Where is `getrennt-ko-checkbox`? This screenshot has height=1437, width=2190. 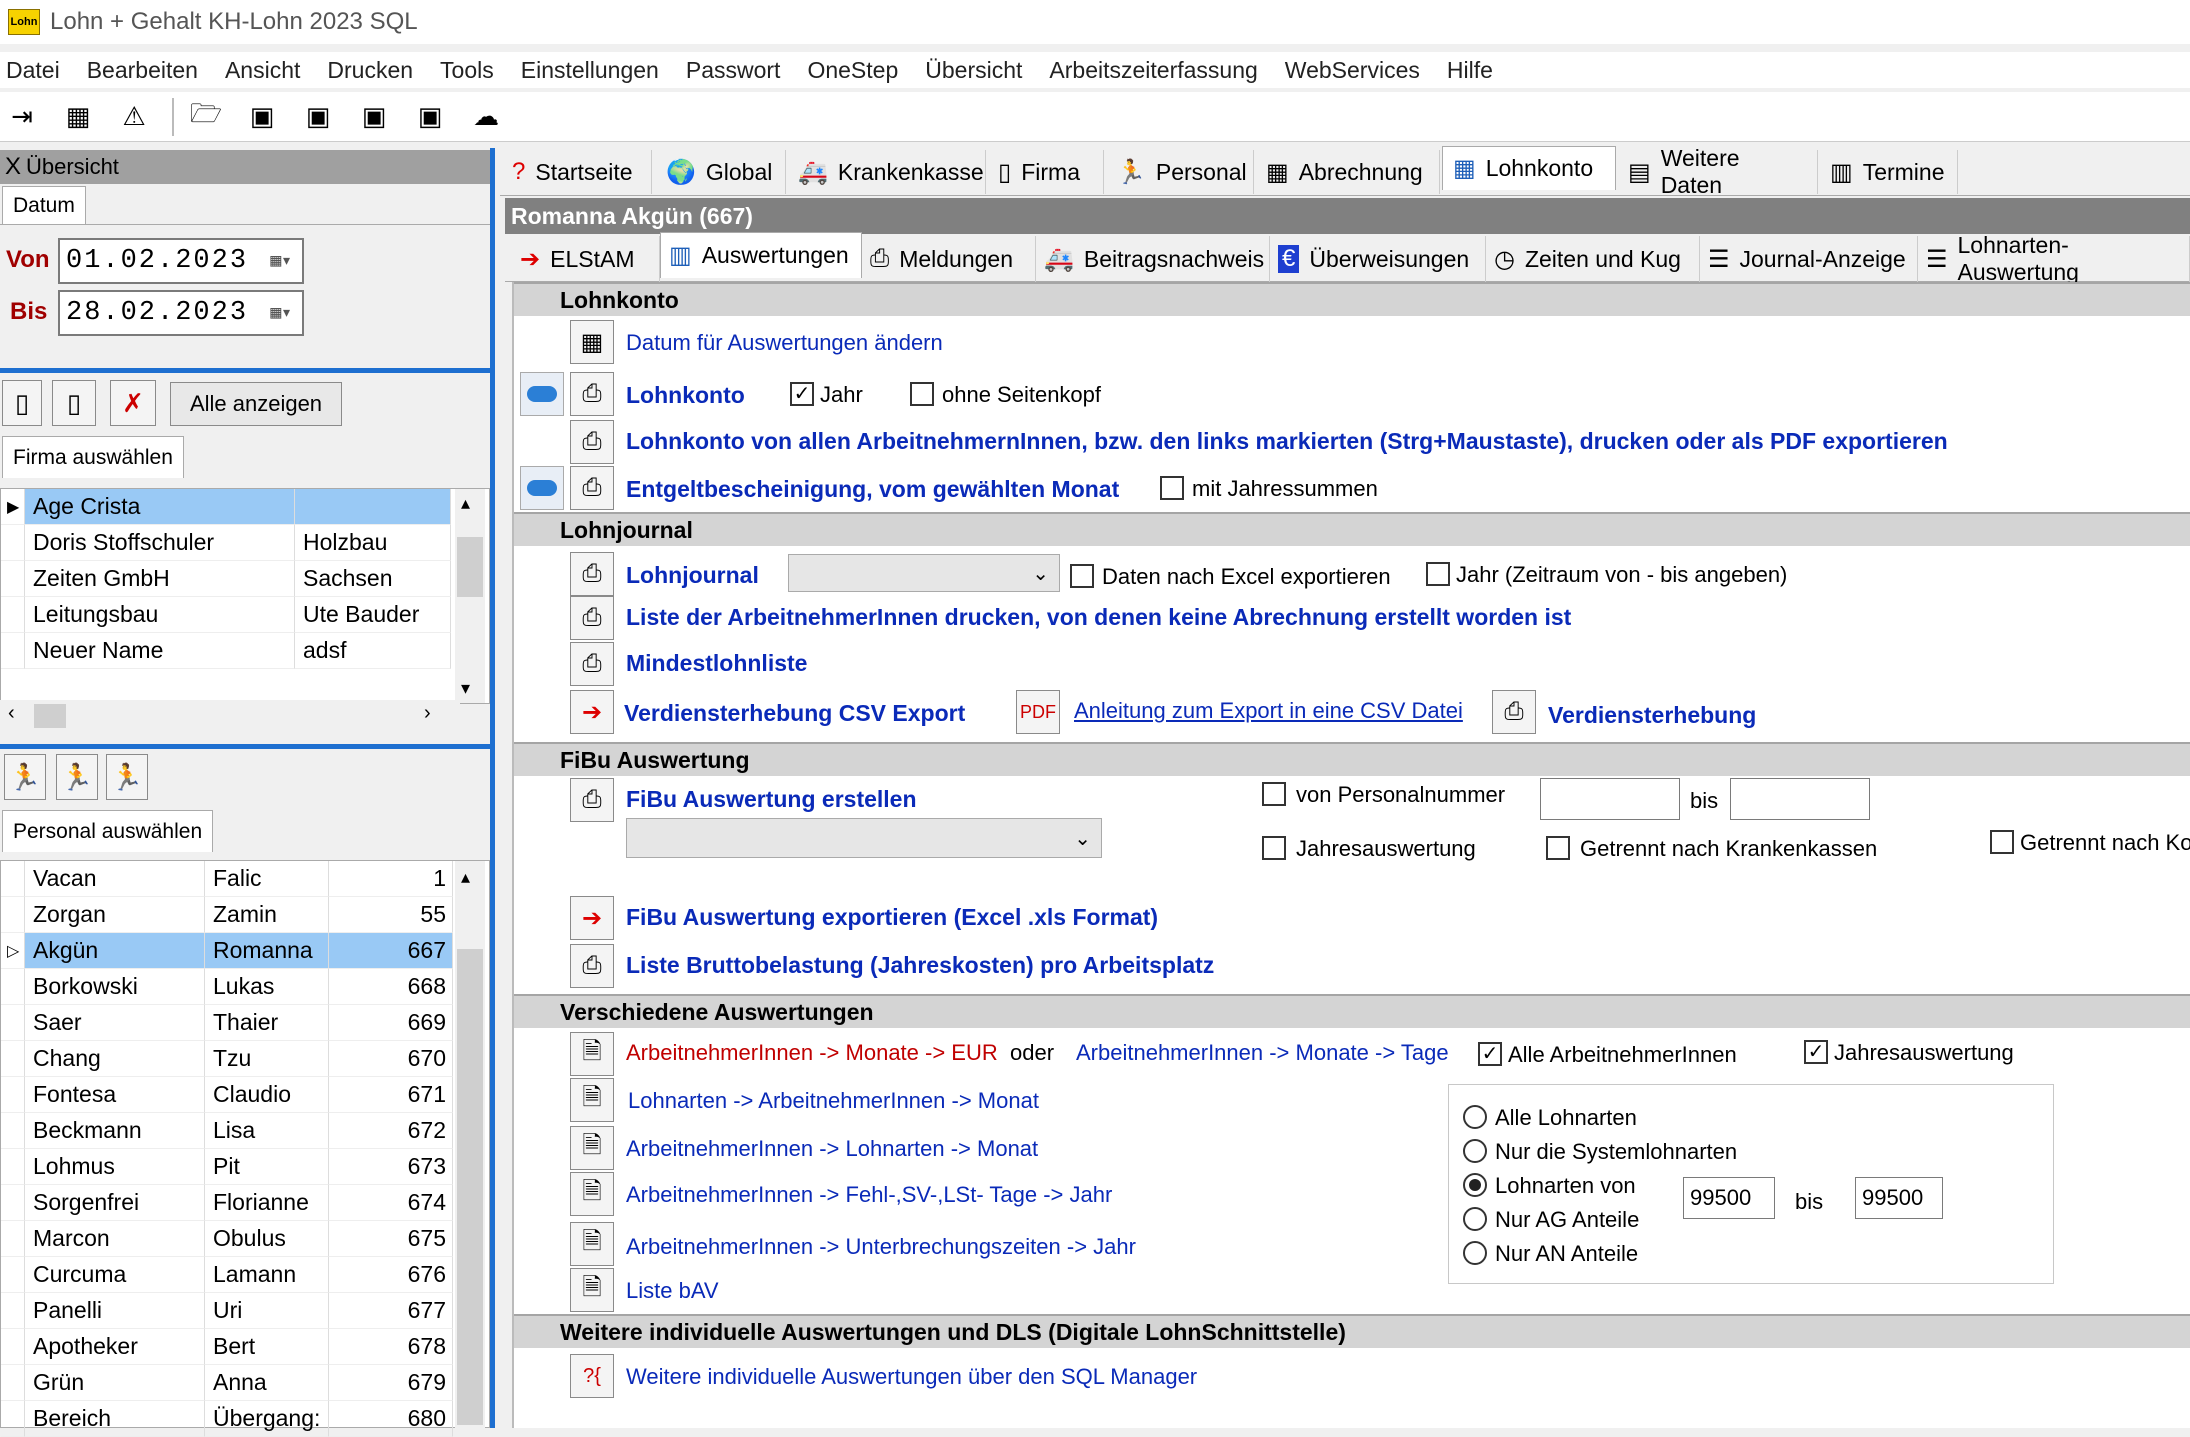 getrennt-ko-checkbox is located at coordinates (2002, 842).